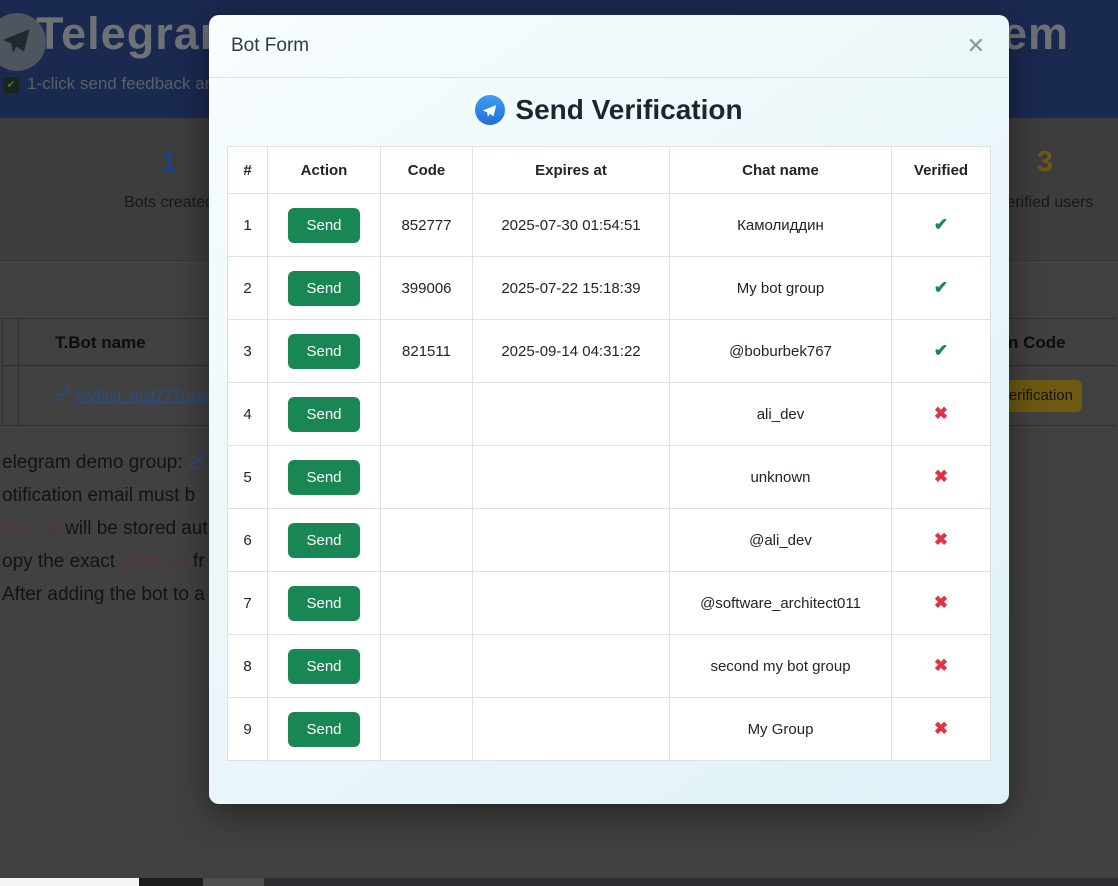  I want to click on app-title-fragment-right: em, so click(1036, 33).